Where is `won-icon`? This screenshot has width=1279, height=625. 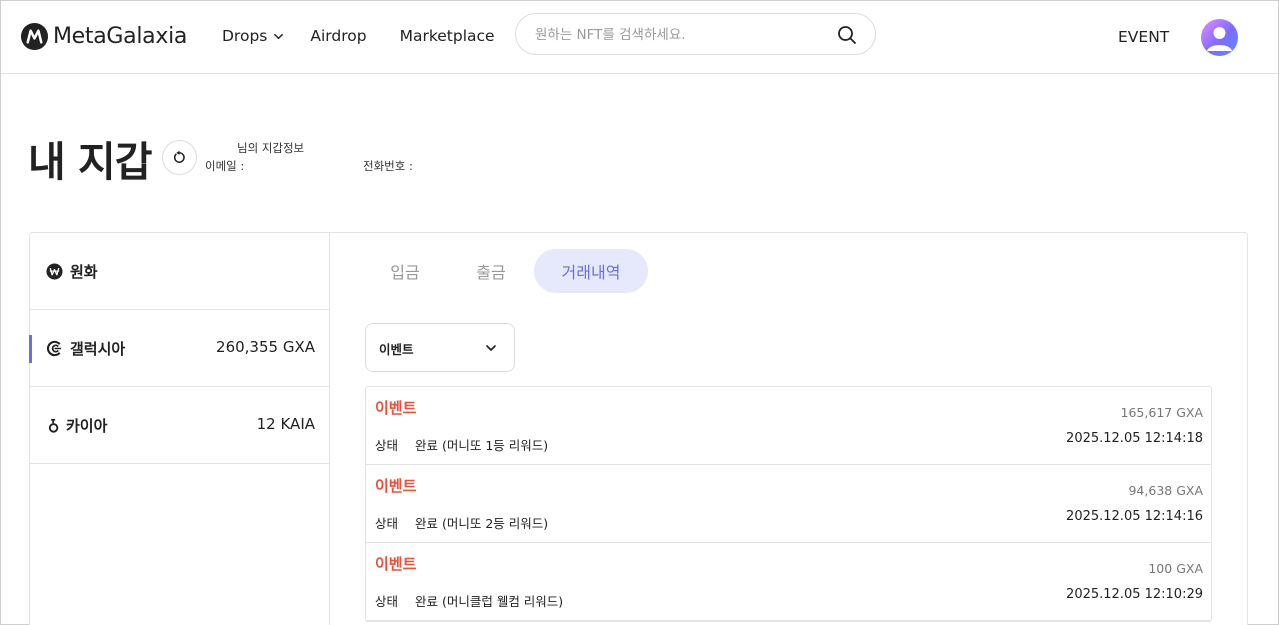
won-icon is located at coordinates (54, 271).